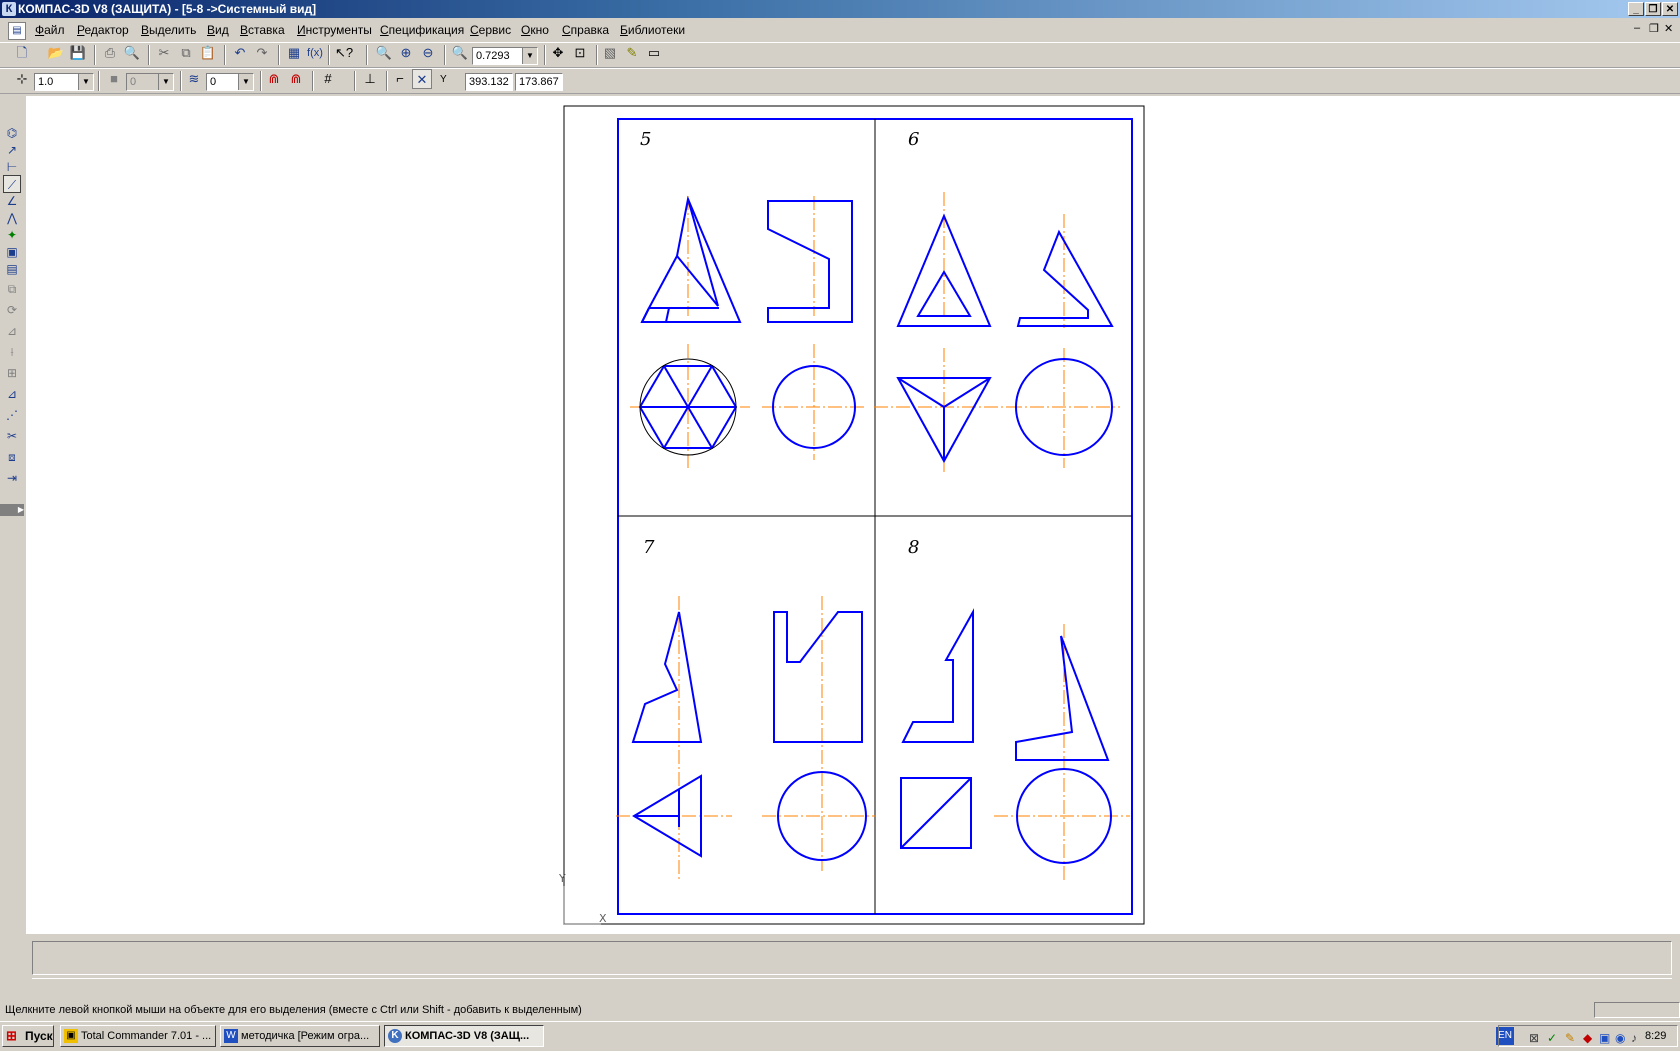 Image resolution: width=1680 pixels, height=1051 pixels. What do you see at coordinates (12, 373) in the screenshot?
I see `array-tool-icon: ⊞` at bounding box center [12, 373].